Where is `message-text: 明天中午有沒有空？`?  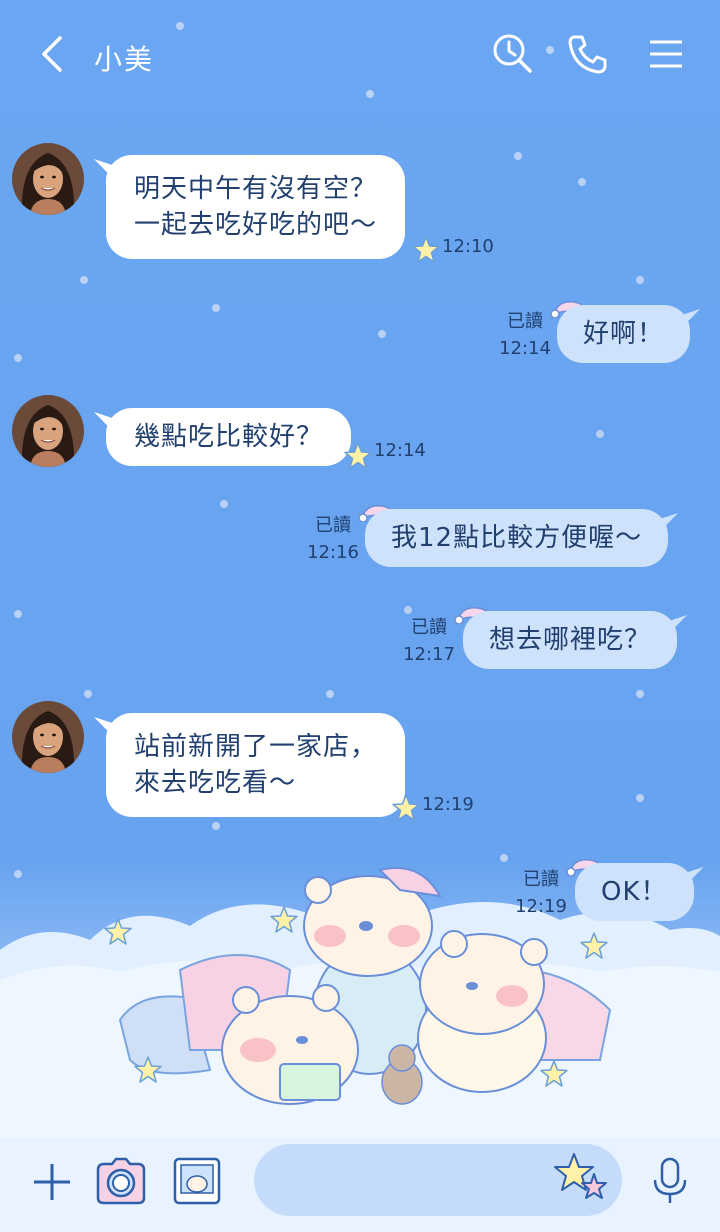
message-text: 明天中午有沒有空？ is located at coordinates (256, 189).